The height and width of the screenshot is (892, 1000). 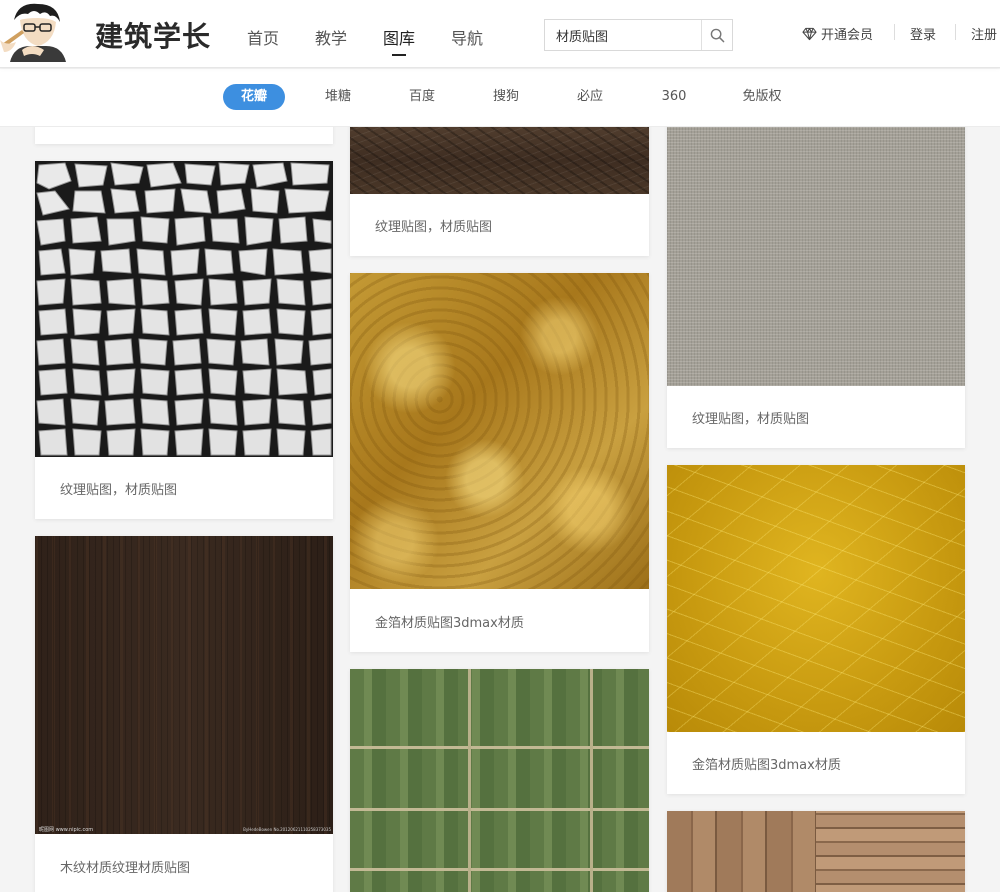 I want to click on filter-360: 360, so click(x=674, y=97).